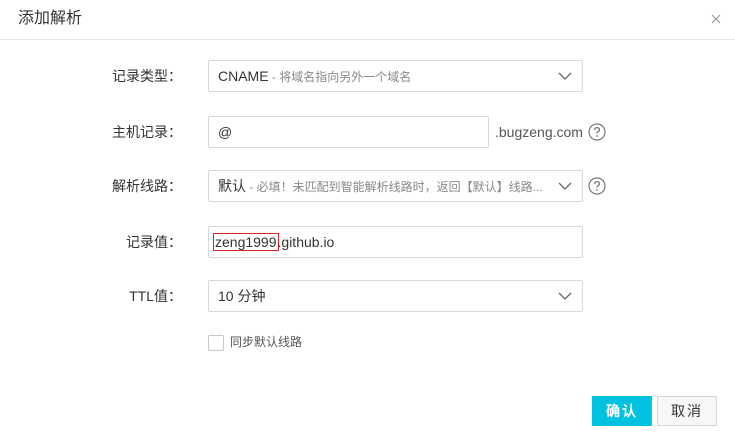 This screenshot has width=735, height=441. Describe the element at coordinates (539, 132) in the screenshot. I see `domain-suffix: .bugzeng.com` at that location.